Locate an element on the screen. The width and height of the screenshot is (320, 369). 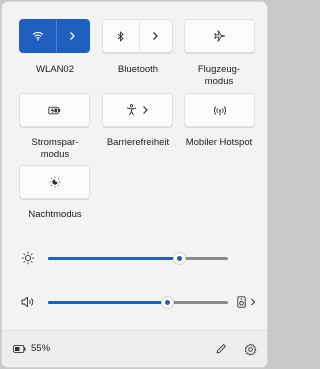
night-light-icon is located at coordinates (54, 182).